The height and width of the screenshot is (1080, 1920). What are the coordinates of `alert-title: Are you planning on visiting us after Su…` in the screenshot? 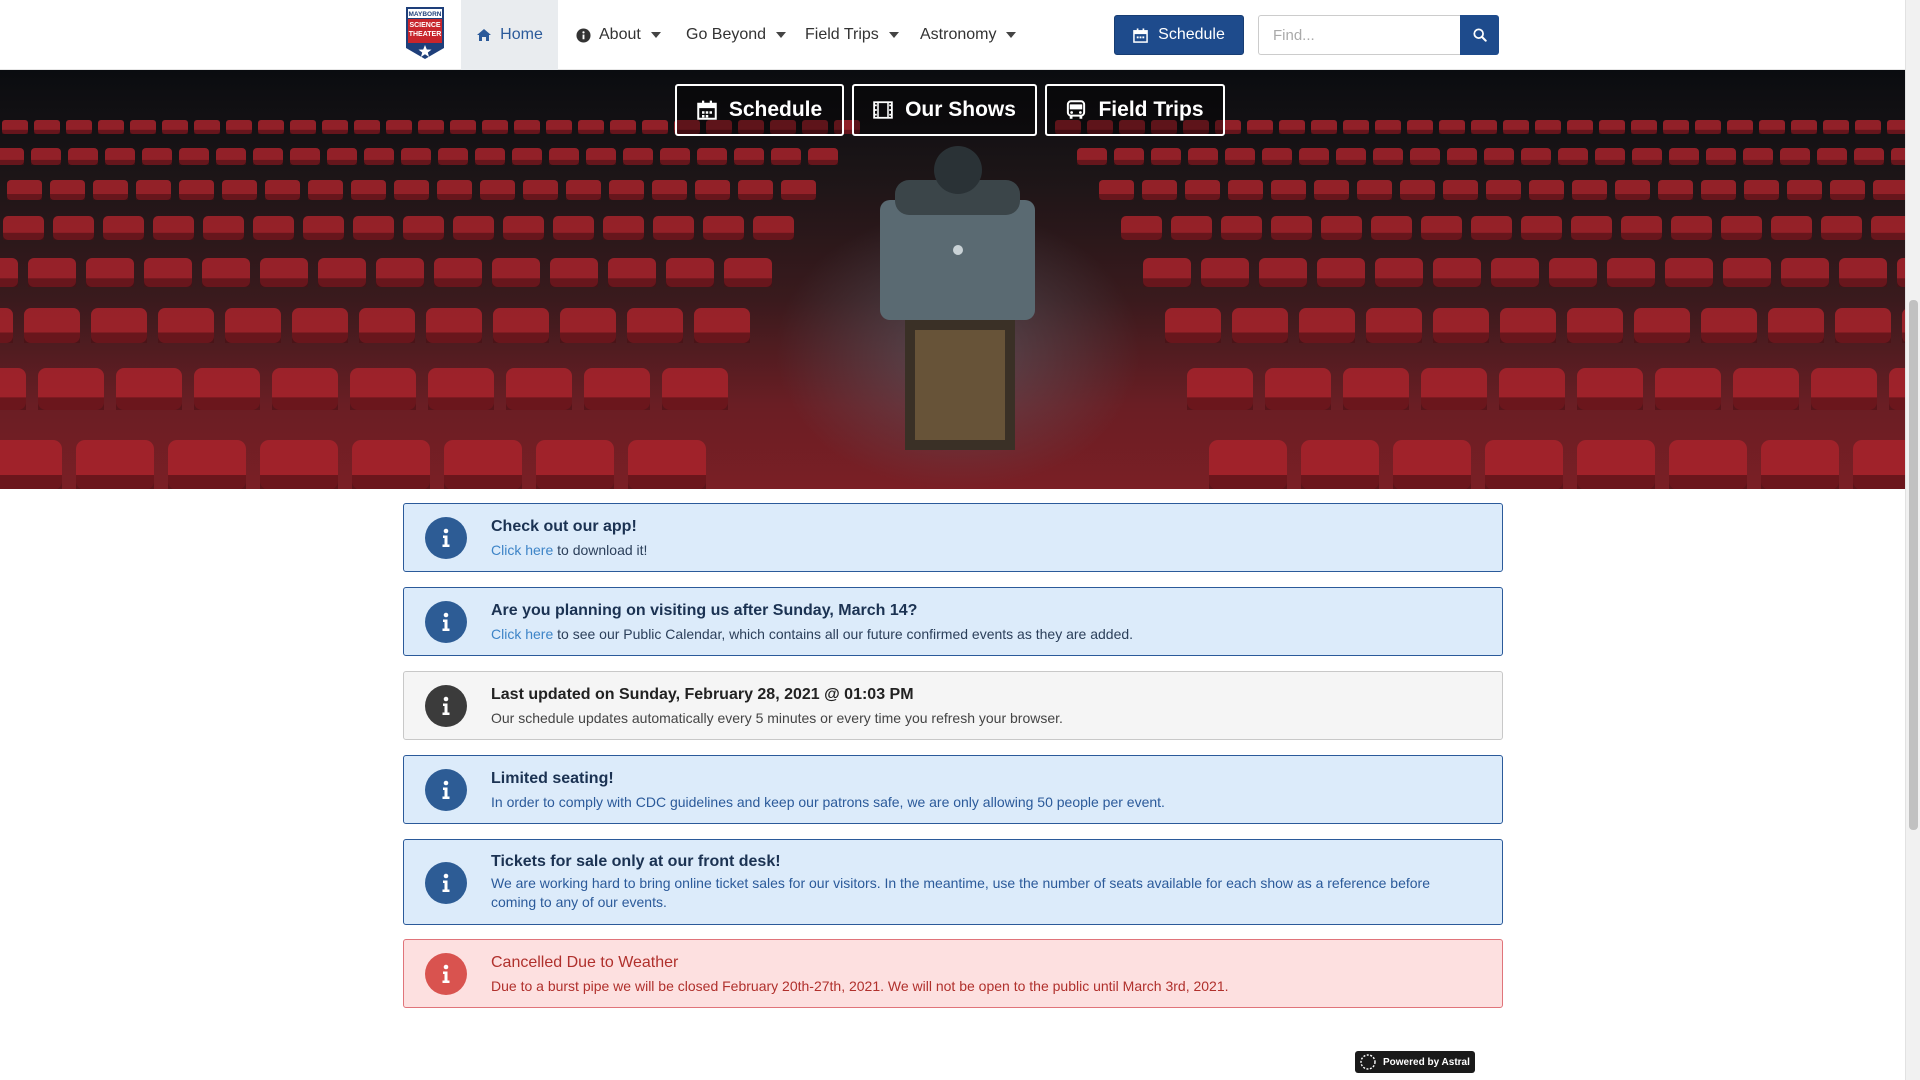 It's located at (704, 610).